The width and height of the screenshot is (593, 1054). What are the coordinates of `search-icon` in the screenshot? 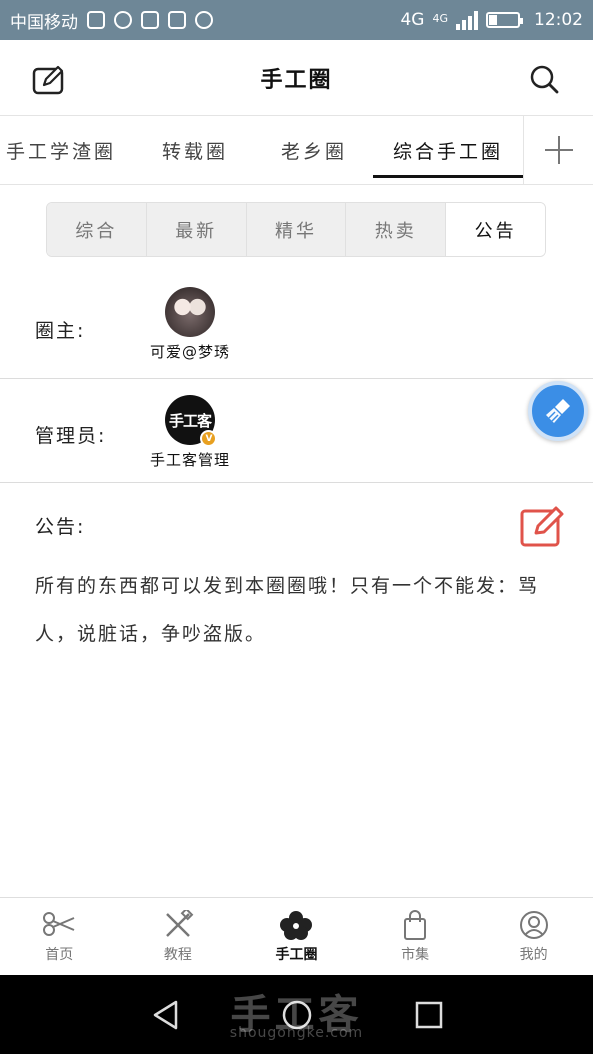 It's located at (544, 79).